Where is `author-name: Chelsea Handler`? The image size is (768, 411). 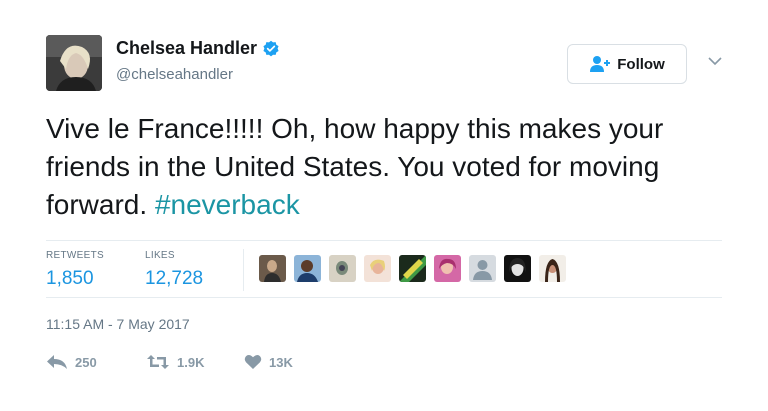
author-name: Chelsea Handler is located at coordinates (186, 48).